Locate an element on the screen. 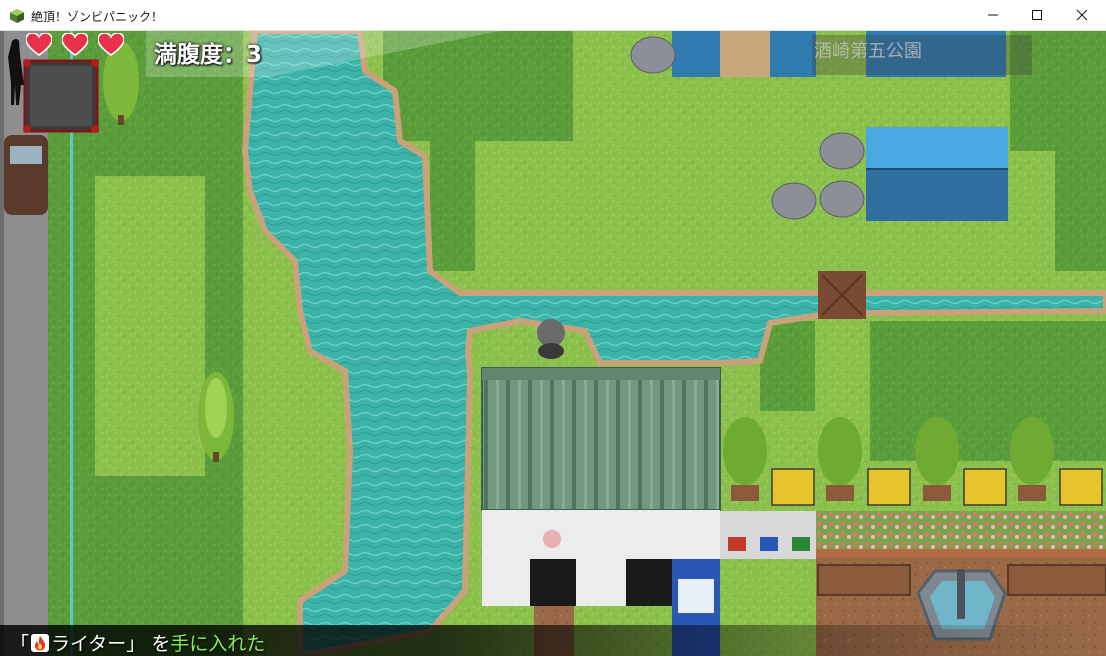  item-name: ライター is located at coordinates (89, 644).